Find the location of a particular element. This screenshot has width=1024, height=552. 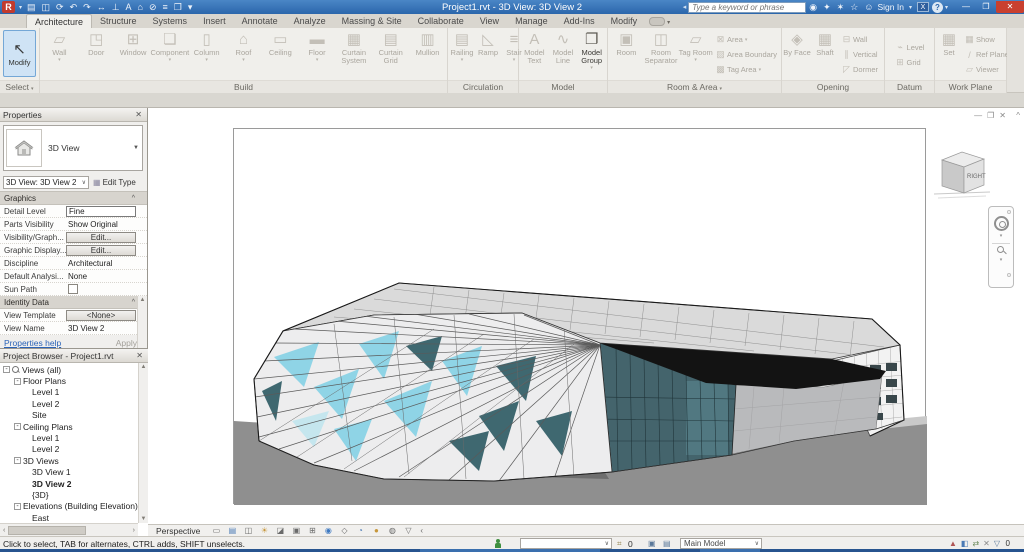

open-icon: ▤ is located at coordinates (31, 7).